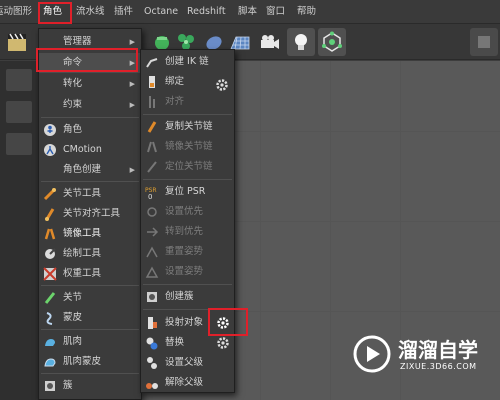 The image size is (500, 400). What do you see at coordinates (50, 274) in the screenshot?
I see `weight-tool-icon` at bounding box center [50, 274].